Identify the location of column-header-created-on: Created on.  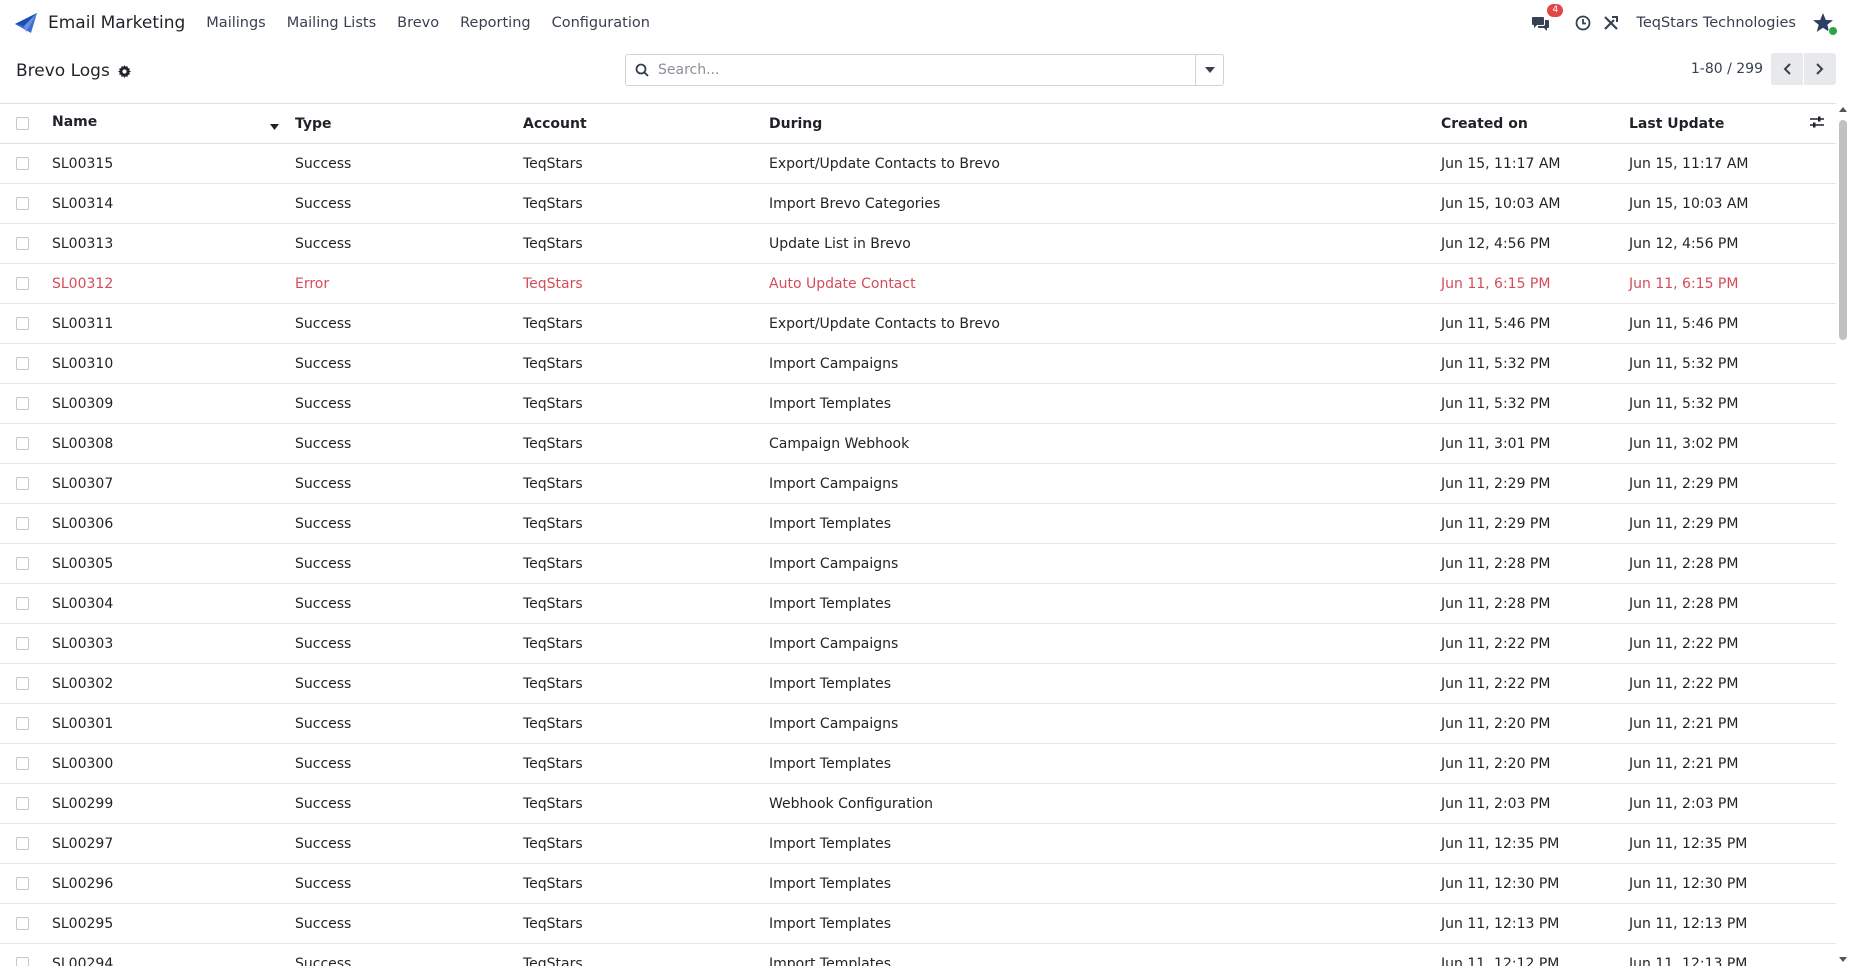
(1527, 124).